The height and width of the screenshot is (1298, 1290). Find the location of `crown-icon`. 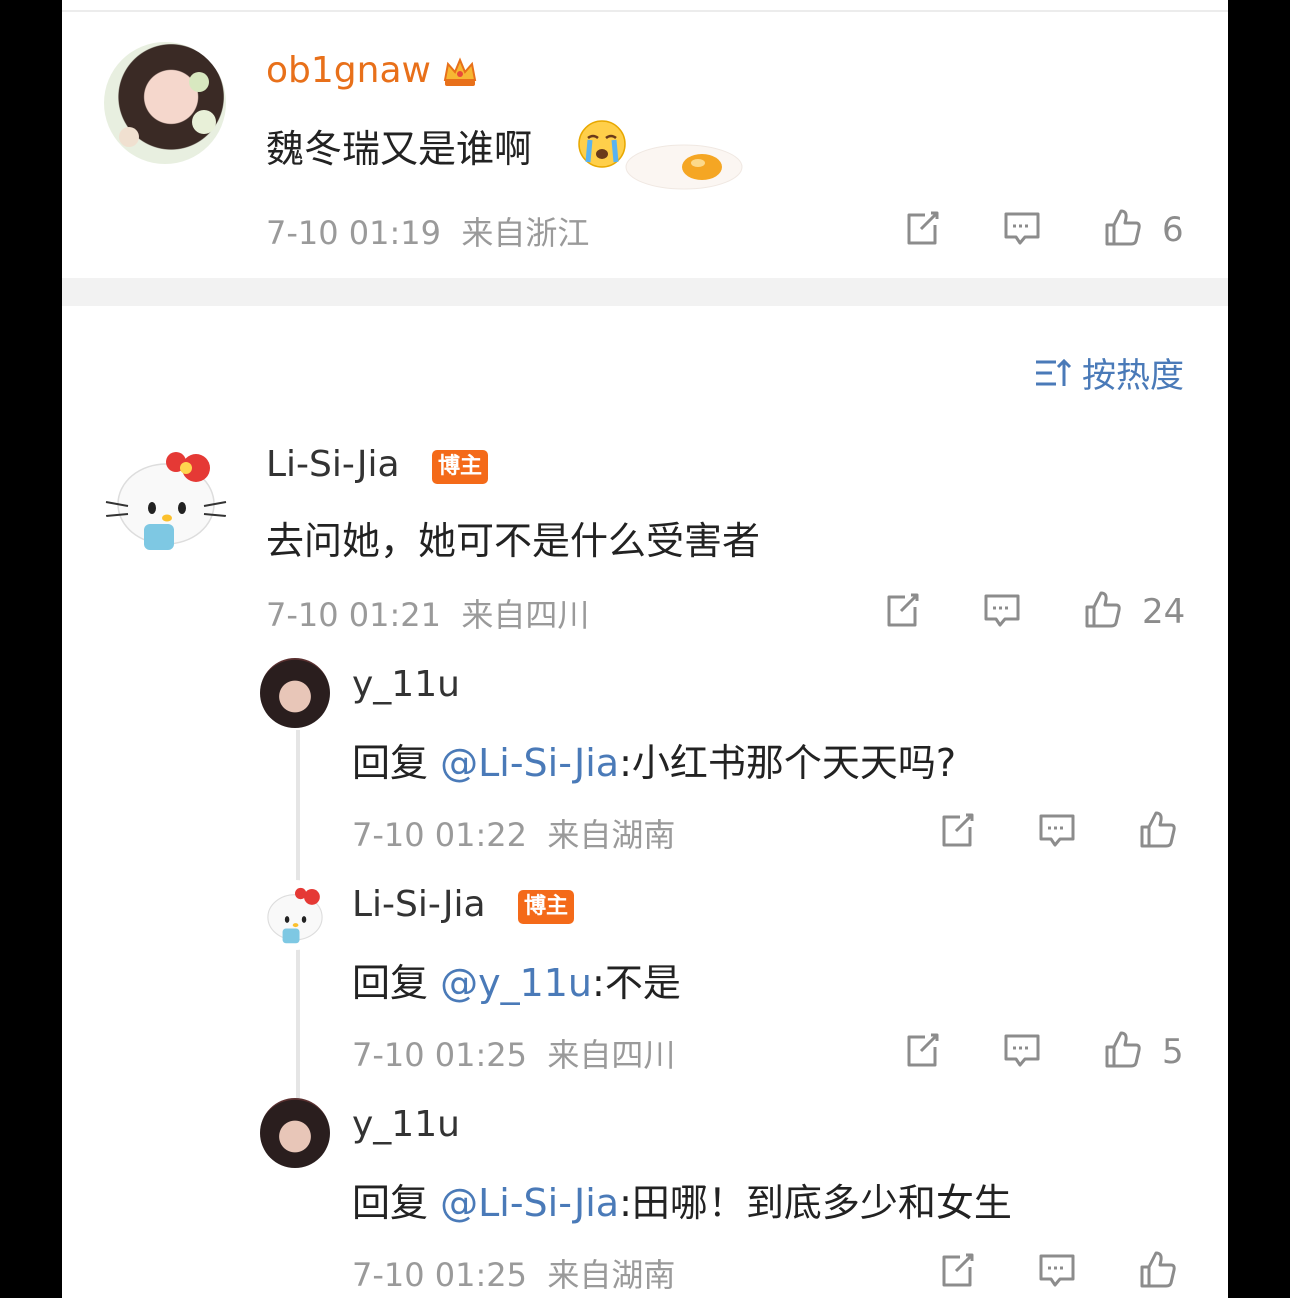

crown-icon is located at coordinates (460, 74).